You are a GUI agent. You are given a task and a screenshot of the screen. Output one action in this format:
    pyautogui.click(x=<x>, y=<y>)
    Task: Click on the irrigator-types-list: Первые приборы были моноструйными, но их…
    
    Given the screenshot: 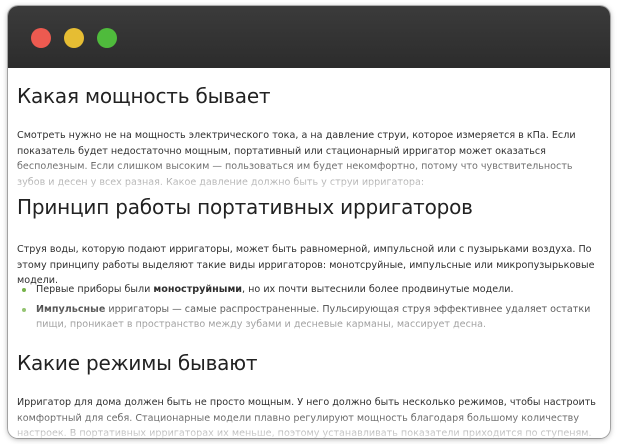 What is the action you would take?
    pyautogui.click(x=308, y=309)
    